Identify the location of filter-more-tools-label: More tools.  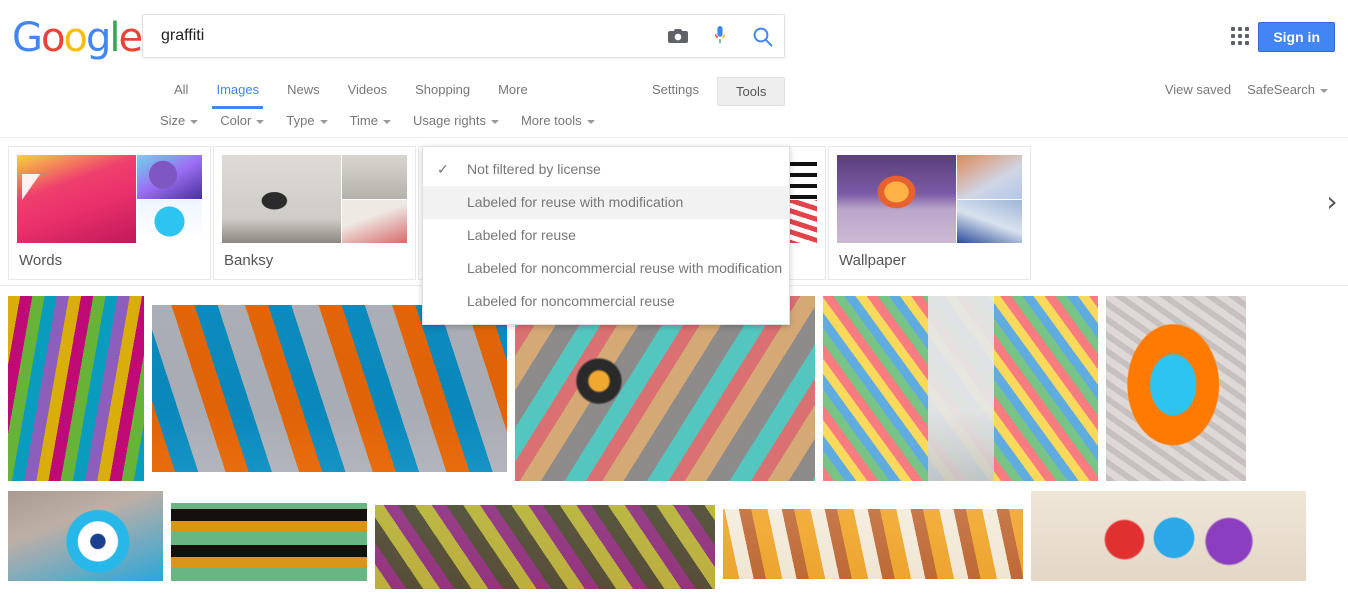
(551, 120).